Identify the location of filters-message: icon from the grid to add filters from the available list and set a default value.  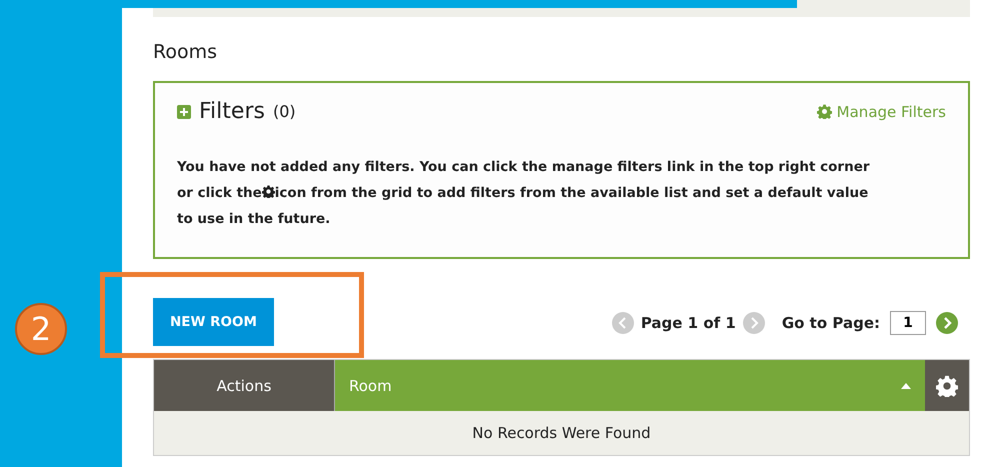
(571, 193).